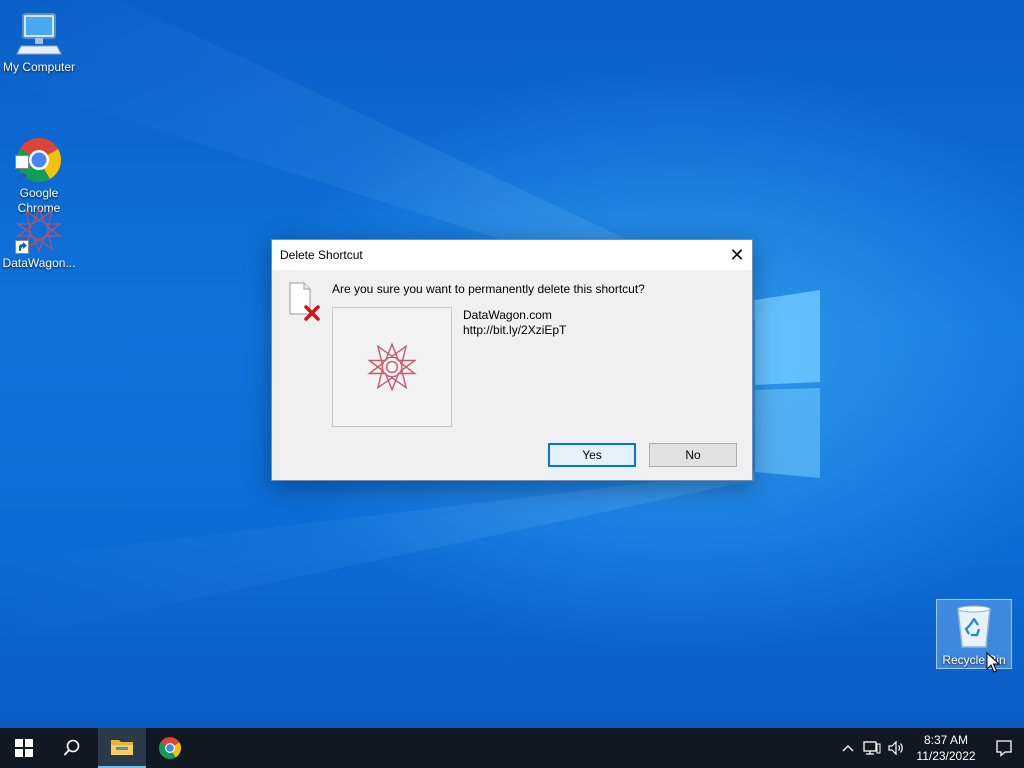  I want to click on shortcut-preview, so click(392, 367).